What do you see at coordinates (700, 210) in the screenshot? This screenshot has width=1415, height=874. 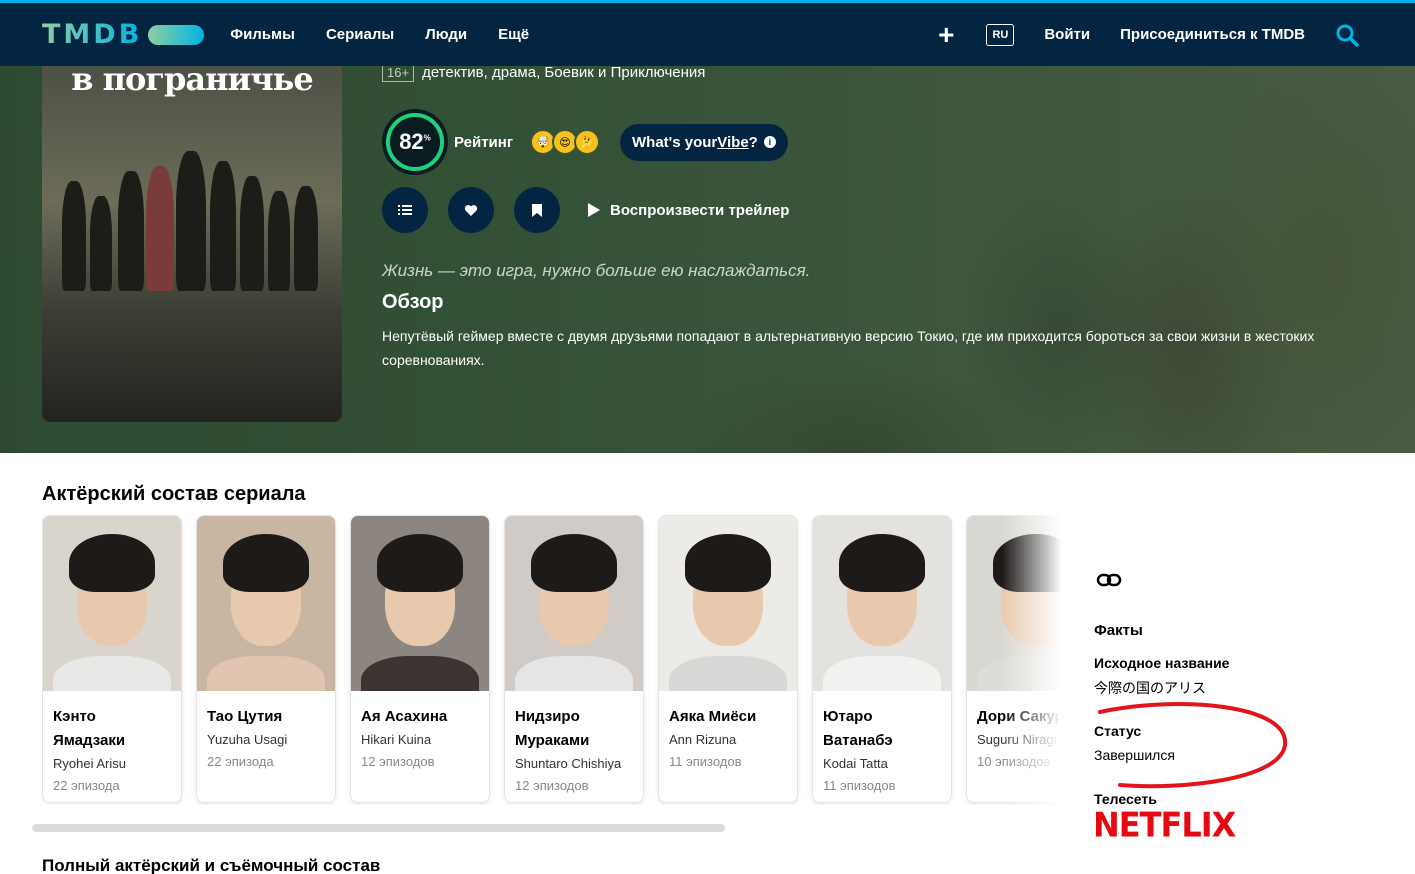 I see `trailer-label: Воспроизвести трейлер` at bounding box center [700, 210].